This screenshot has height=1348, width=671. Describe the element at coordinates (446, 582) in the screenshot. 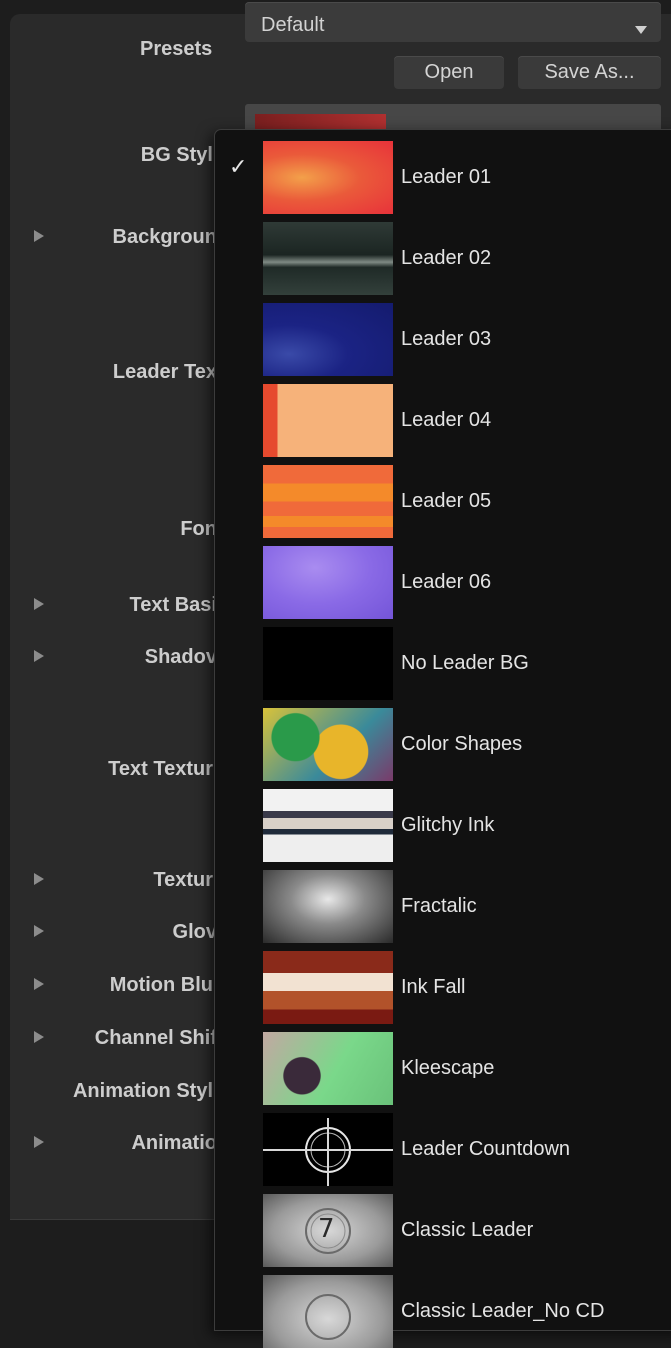

I see `menu-item-label: Leader 06` at that location.